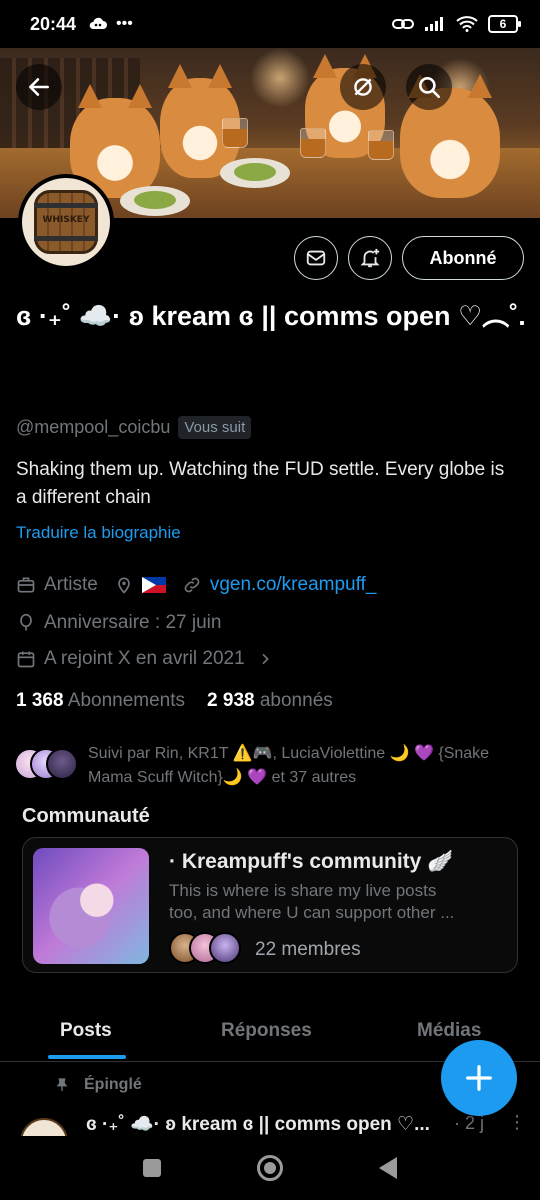 Image resolution: width=540 pixels, height=1200 pixels. Describe the element at coordinates (293, 585) in the screenshot. I see `profile-website-link: vgen.co/kreampuff_` at that location.